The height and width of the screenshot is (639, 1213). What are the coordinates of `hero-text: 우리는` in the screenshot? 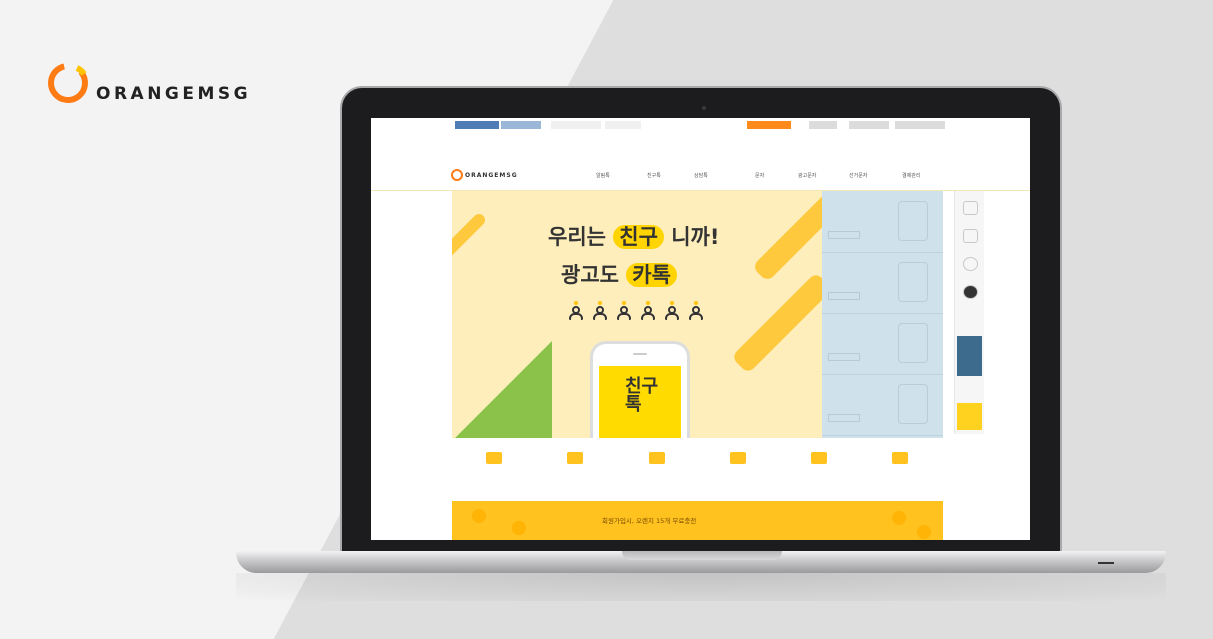 It's located at (577, 237).